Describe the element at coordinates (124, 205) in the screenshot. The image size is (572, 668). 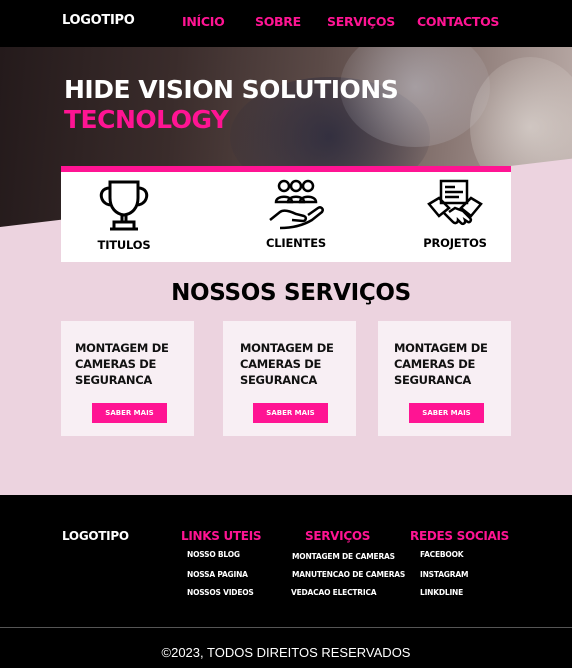
I see `trophy-icon` at that location.